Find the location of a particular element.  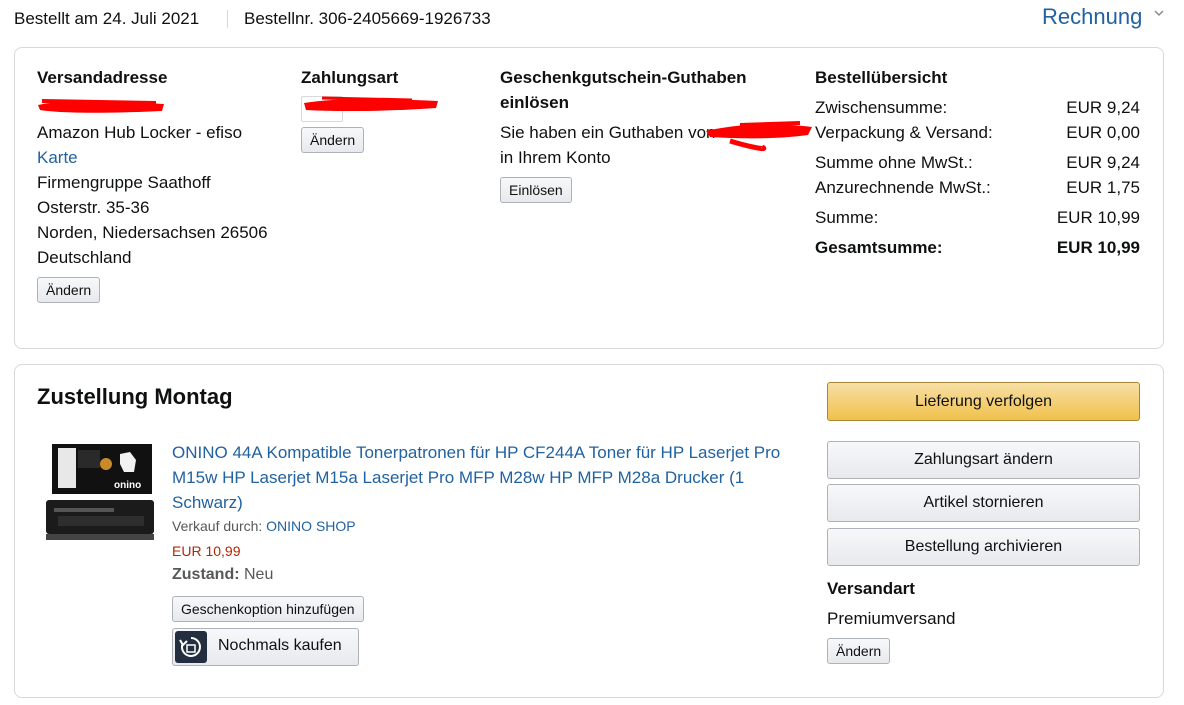

payment-heading: Zahlungsart is located at coordinates (350, 77).